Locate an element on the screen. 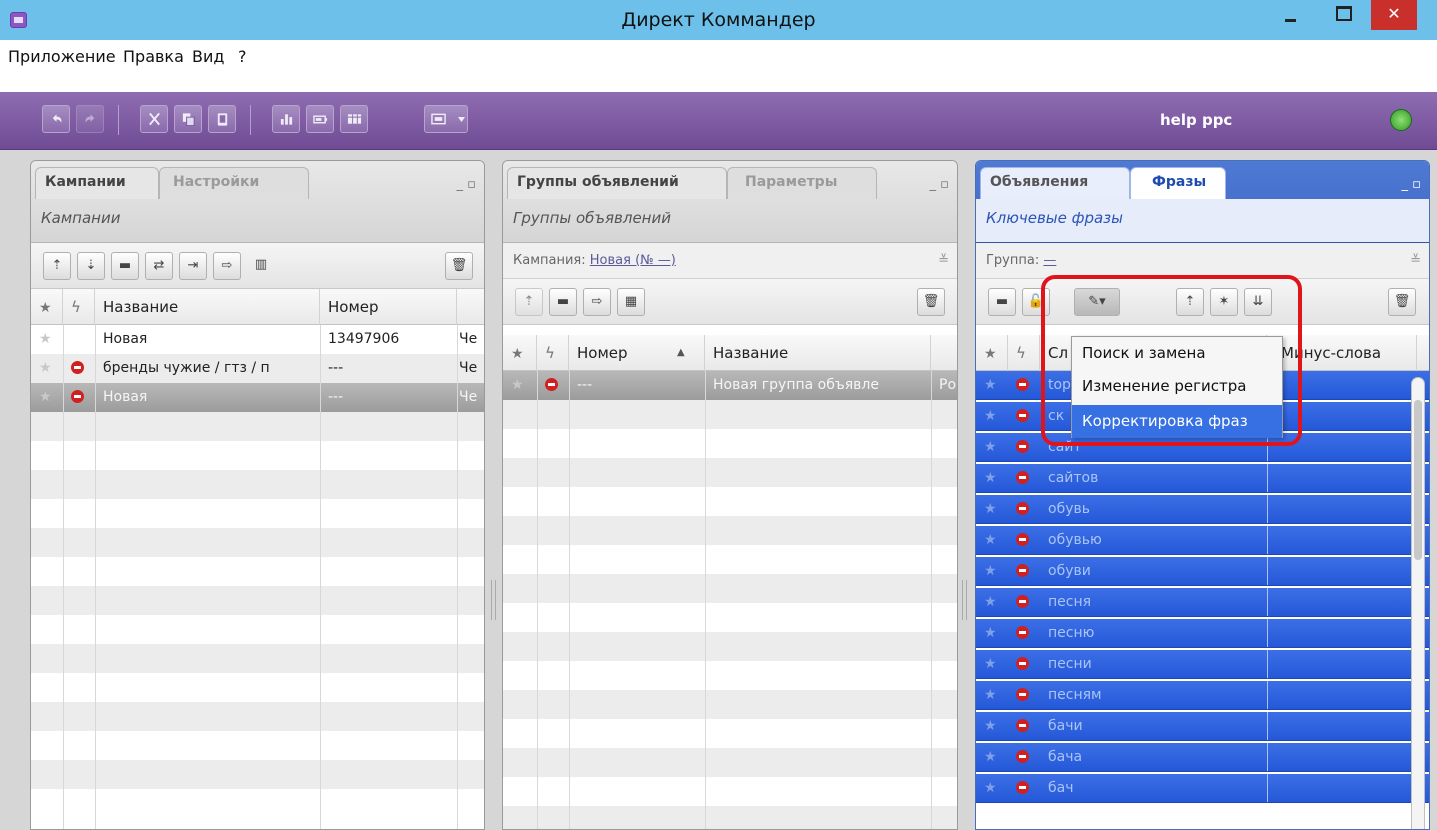 The width and height of the screenshot is (1437, 830). phrases-scrollbar is located at coordinates (1418, 603).